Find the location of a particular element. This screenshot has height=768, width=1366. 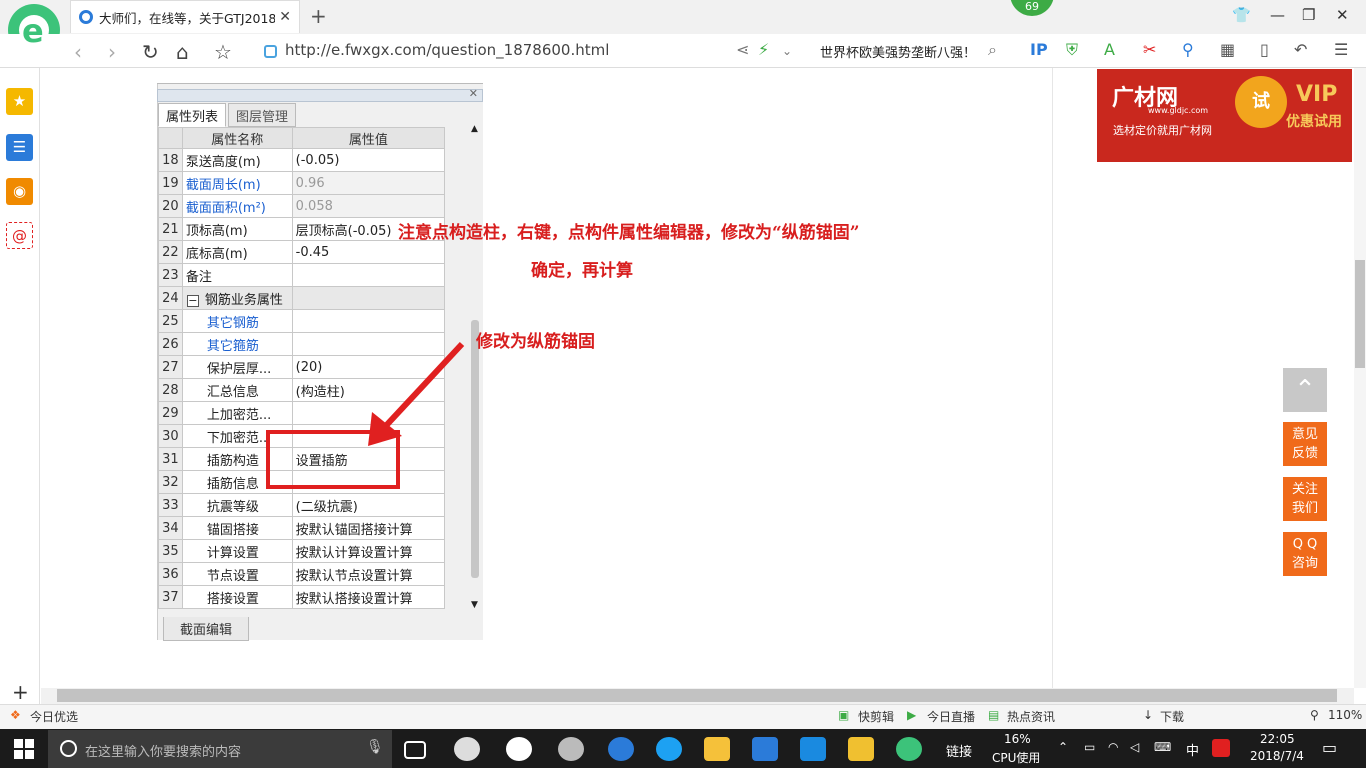

forward-icon: › is located at coordinates (112, 52).